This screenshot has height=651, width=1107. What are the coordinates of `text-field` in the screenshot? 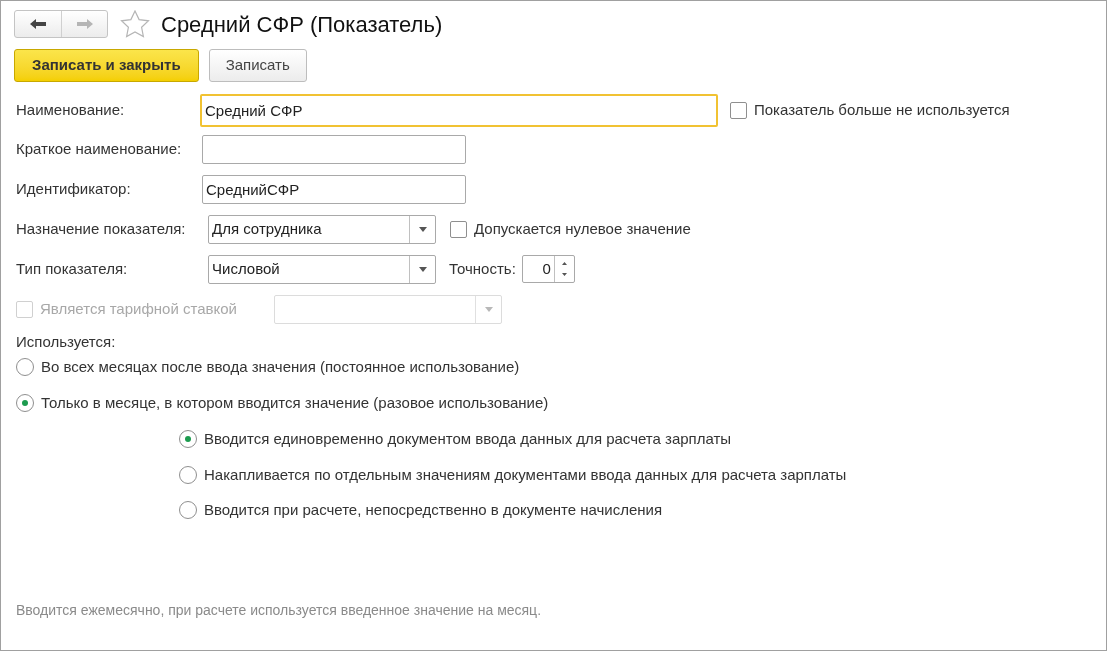 It's located at (334, 149).